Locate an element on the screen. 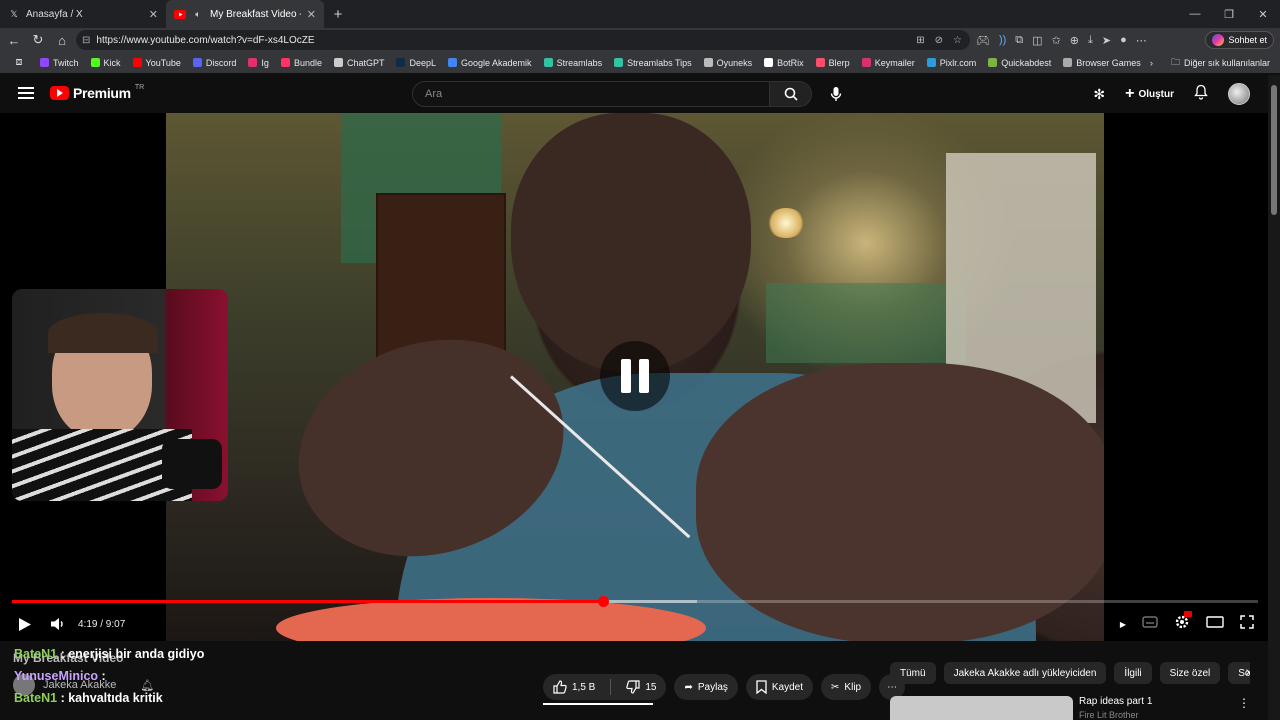  autoplay-toggle-icon: ▶ is located at coordinates (1123, 624).